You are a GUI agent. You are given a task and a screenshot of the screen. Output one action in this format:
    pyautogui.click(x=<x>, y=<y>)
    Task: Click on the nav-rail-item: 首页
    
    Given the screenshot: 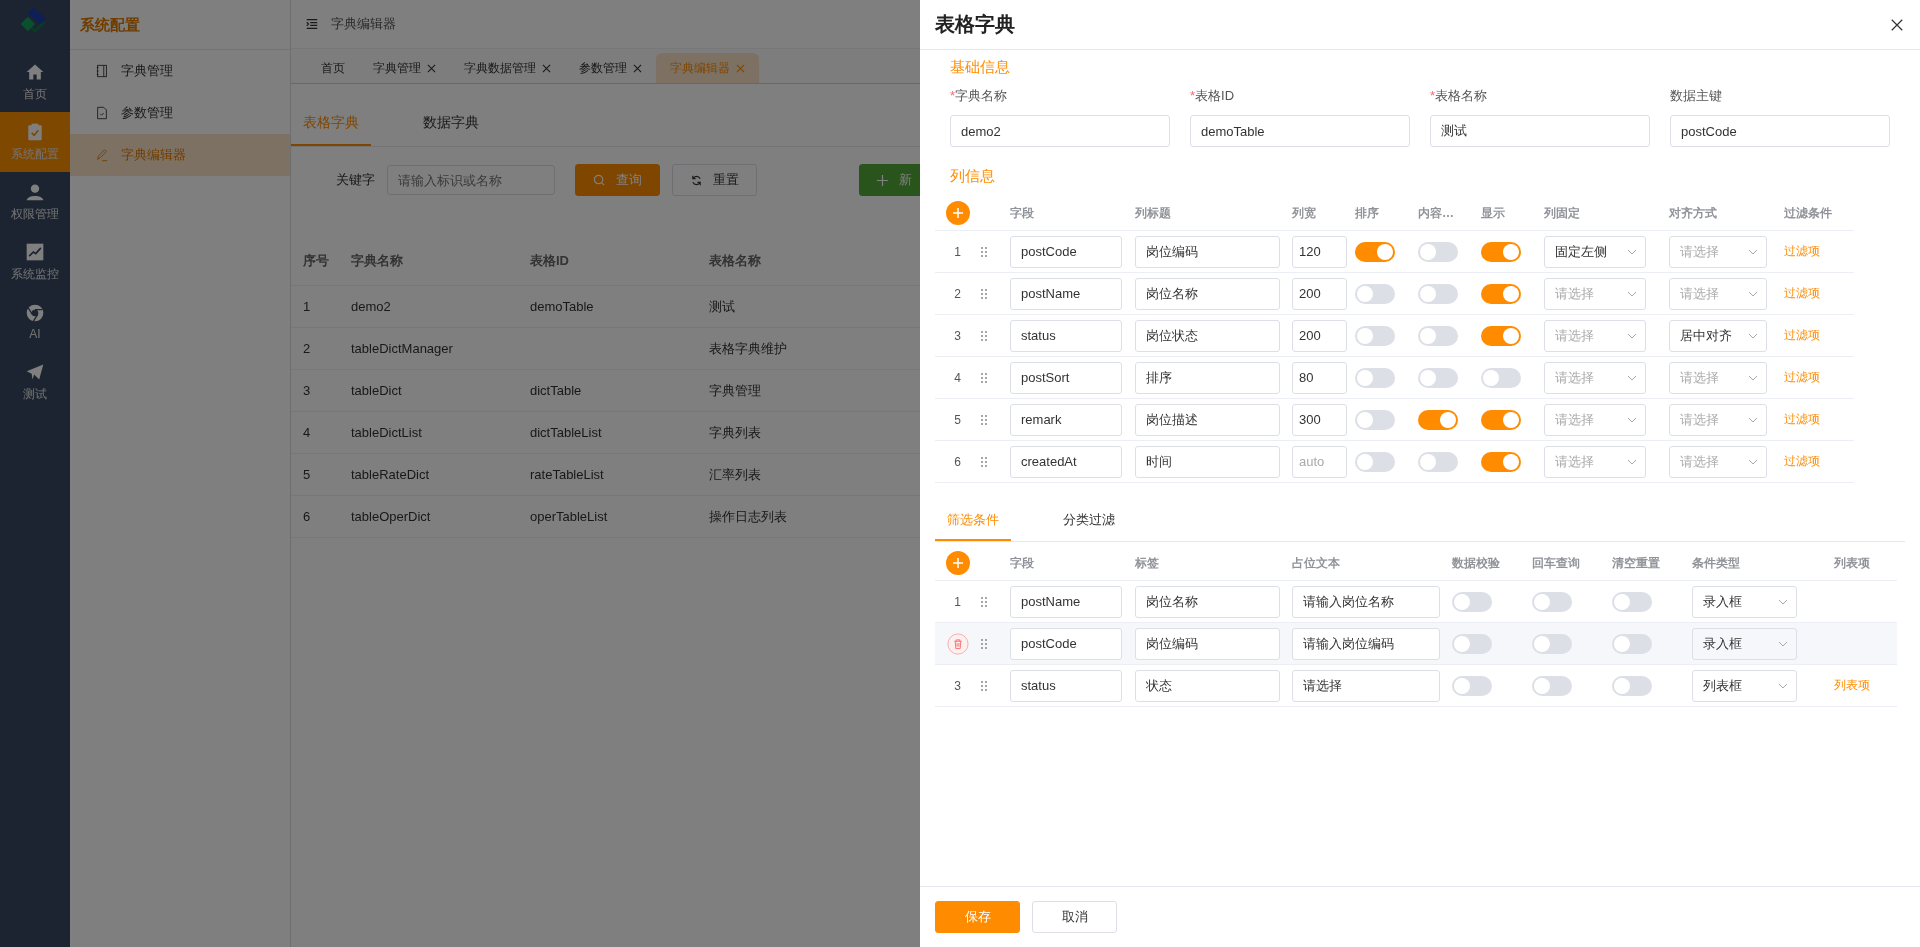 What is the action you would take?
    pyautogui.click(x=35, y=82)
    